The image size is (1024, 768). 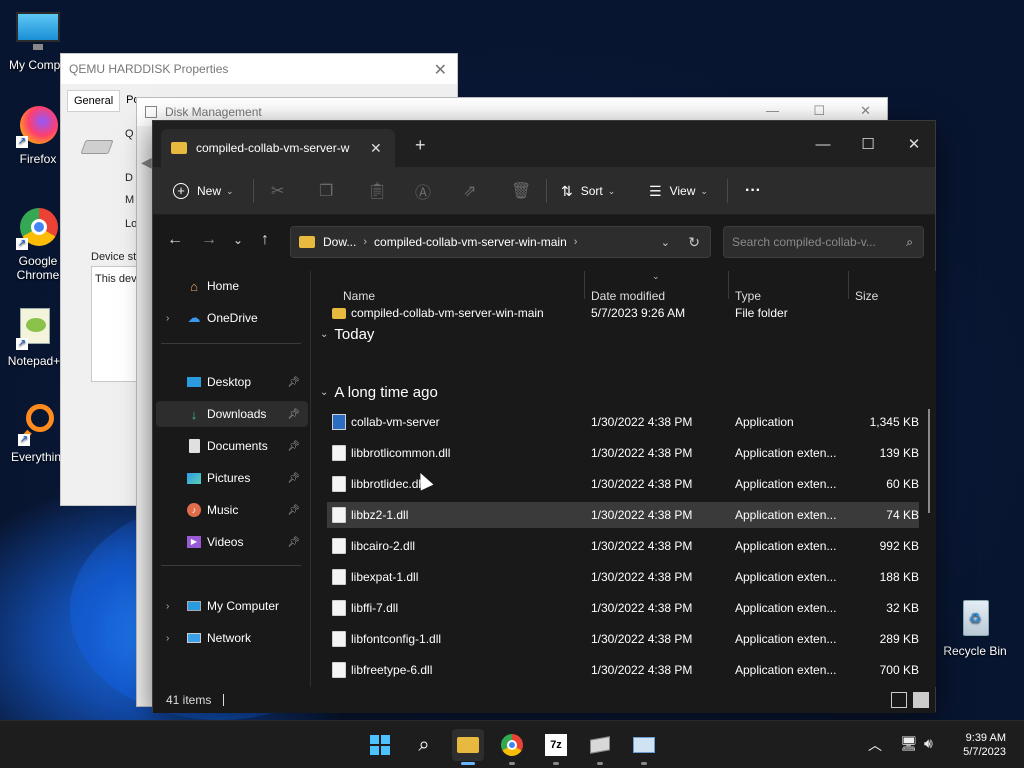 I want to click on recent-locations-chevron-icon: ⌄, so click(x=238, y=240).